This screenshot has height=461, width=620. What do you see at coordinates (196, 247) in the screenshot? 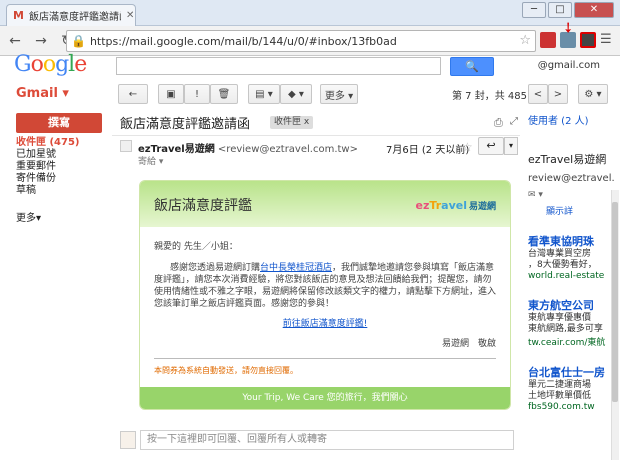
I see `greeting: 親愛的 先生／小姐：` at bounding box center [196, 247].